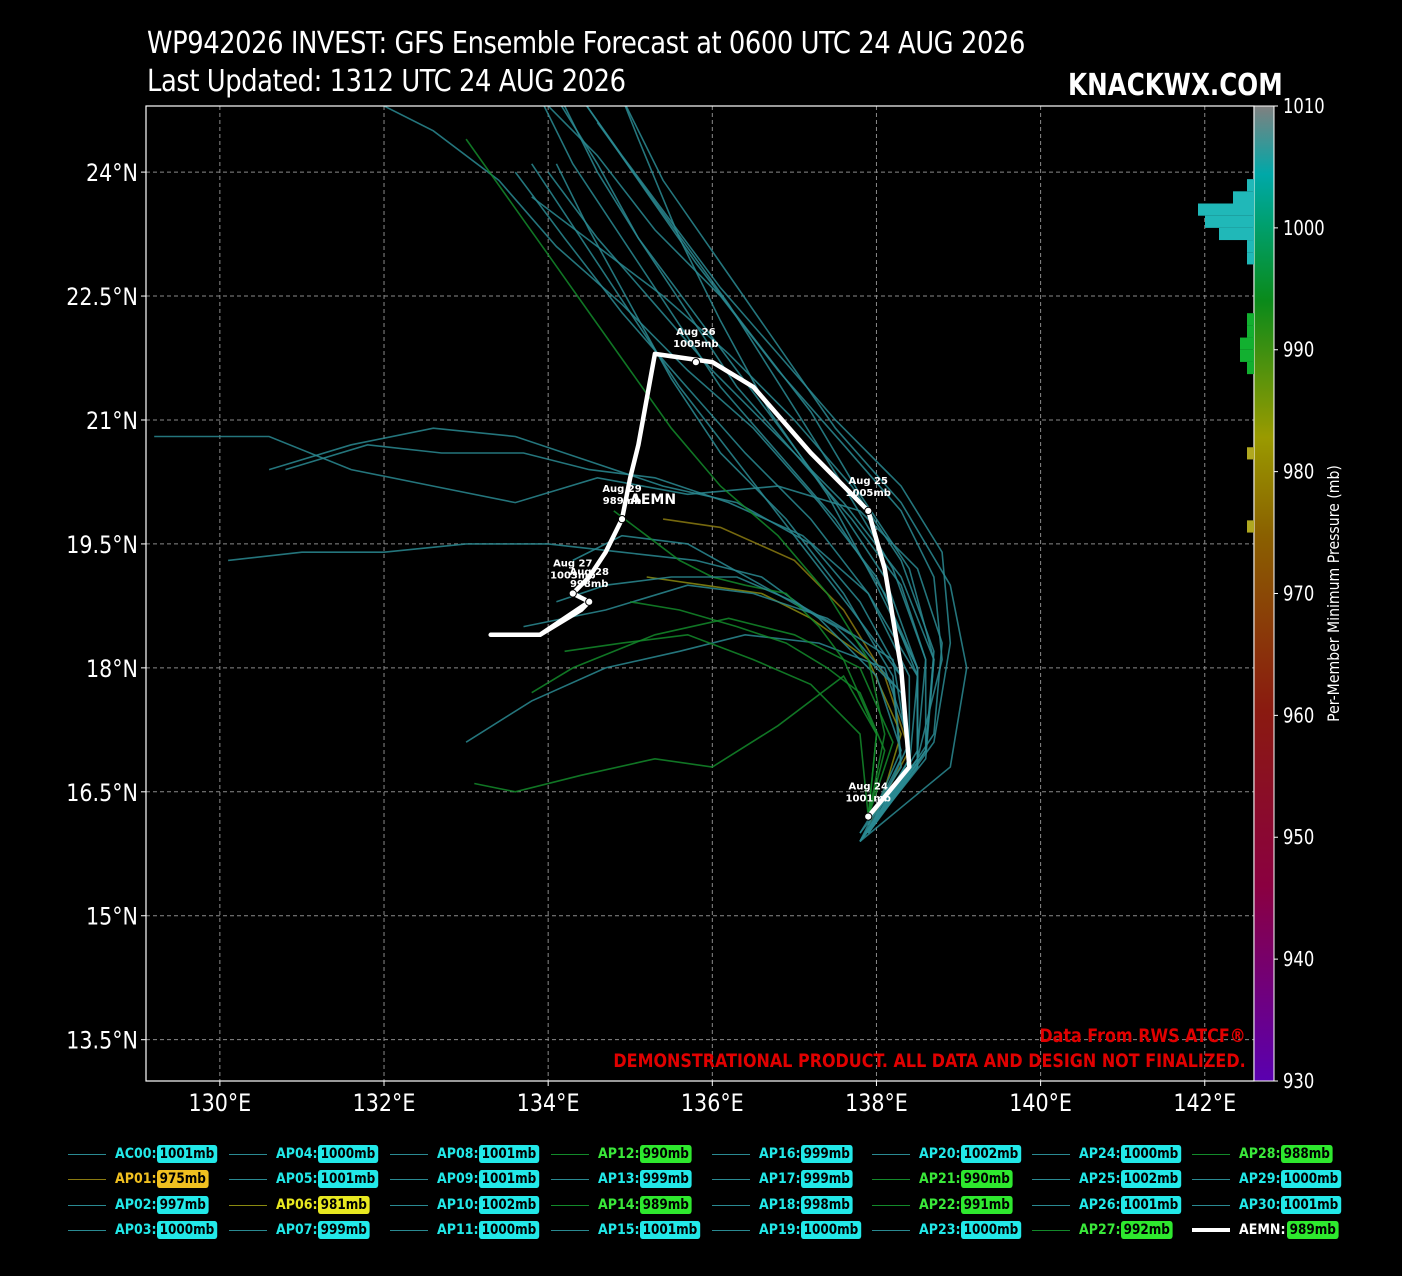 Image resolution: width=1402 pixels, height=1276 pixels. Describe the element at coordinates (1100, 1230) in the screenshot. I see `legend-member-name: AP27:` at that location.